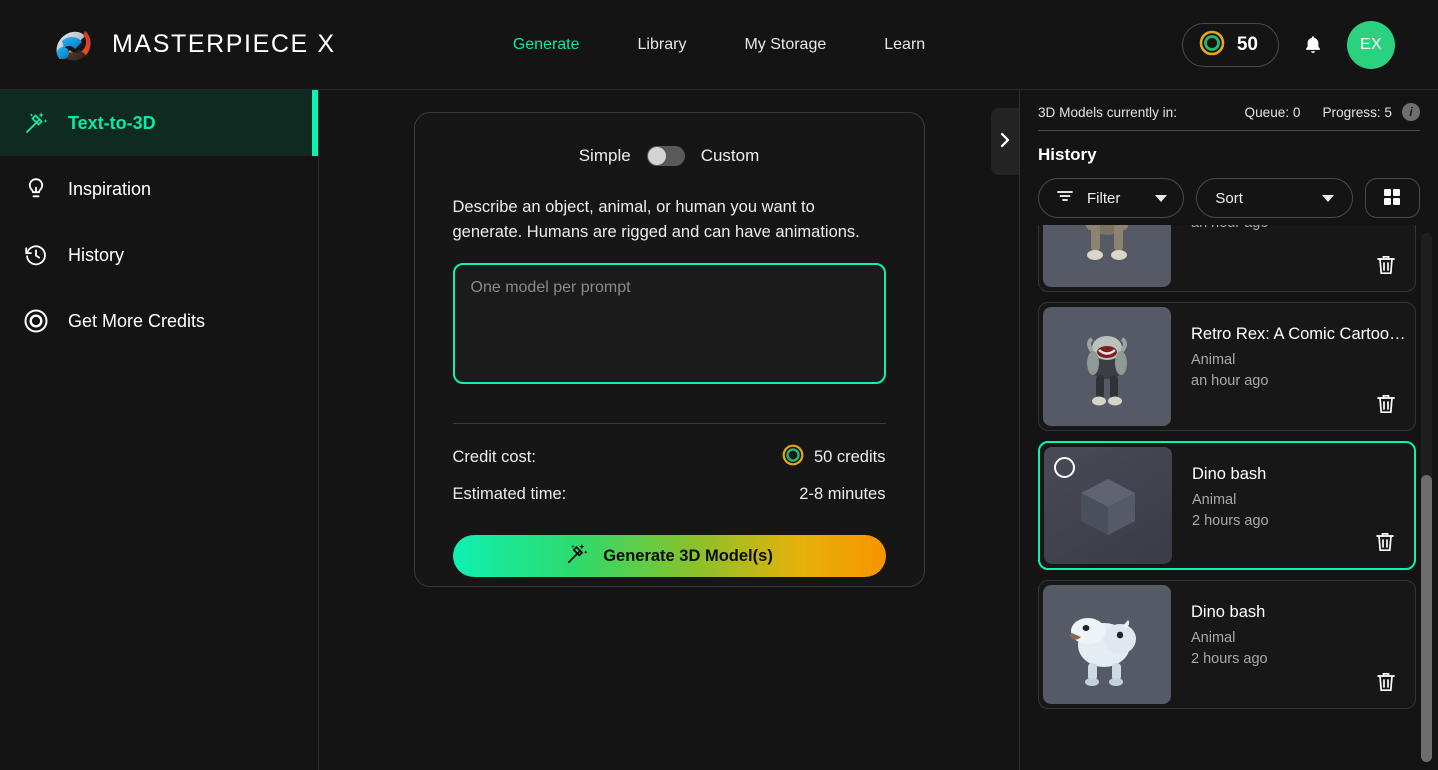  Describe the element at coordinates (159, 255) in the screenshot. I see `sidebar-item-history: History` at that location.